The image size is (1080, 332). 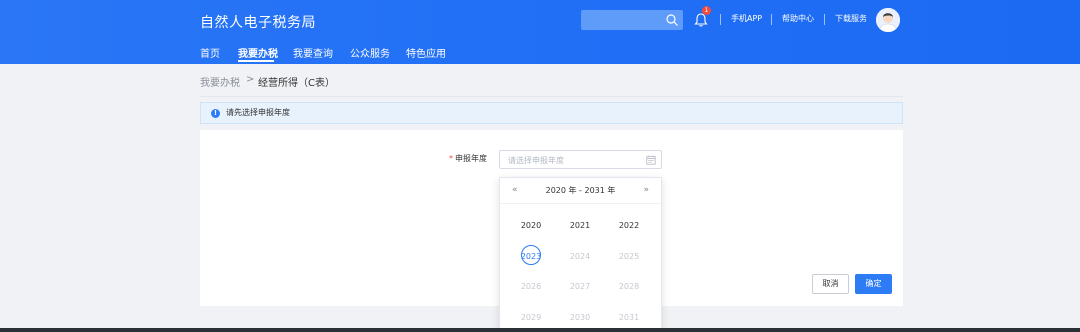 What do you see at coordinates (551, 113) in the screenshot?
I see `info-alert: ! 请先选择申报年度` at bounding box center [551, 113].